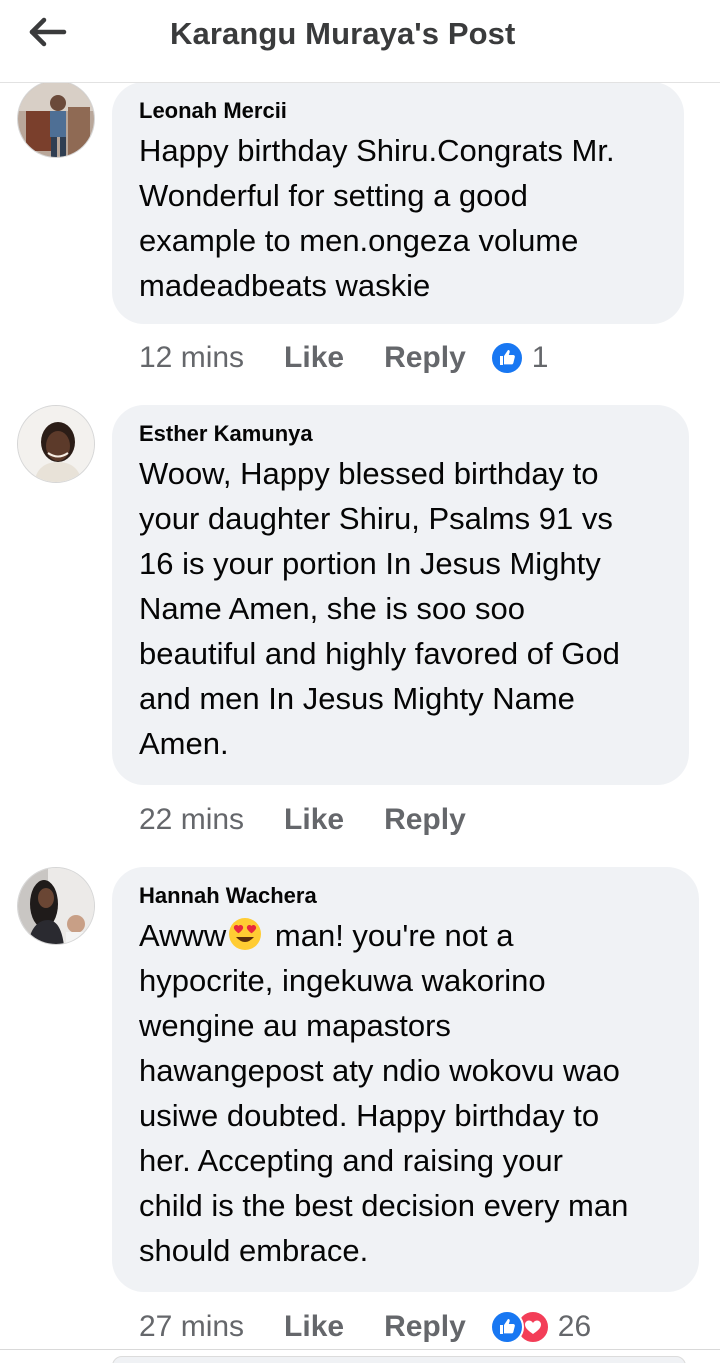 The height and width of the screenshot is (1363, 720). What do you see at coordinates (191, 358) in the screenshot?
I see `comment-time: 12 mins` at bounding box center [191, 358].